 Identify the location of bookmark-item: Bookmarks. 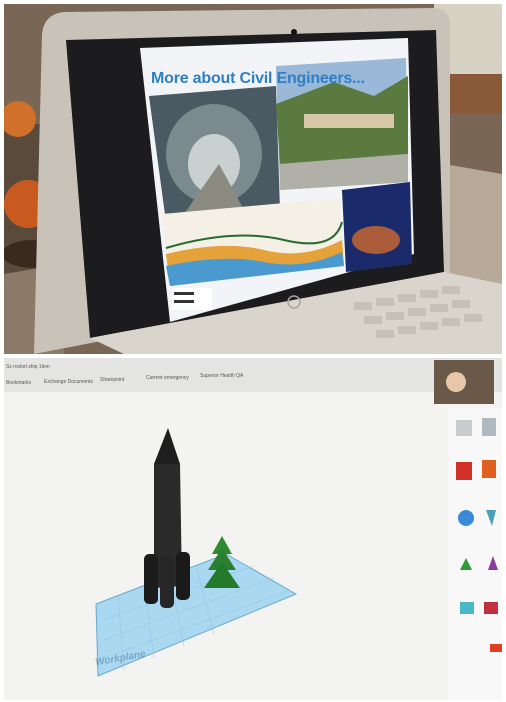
(18, 383).